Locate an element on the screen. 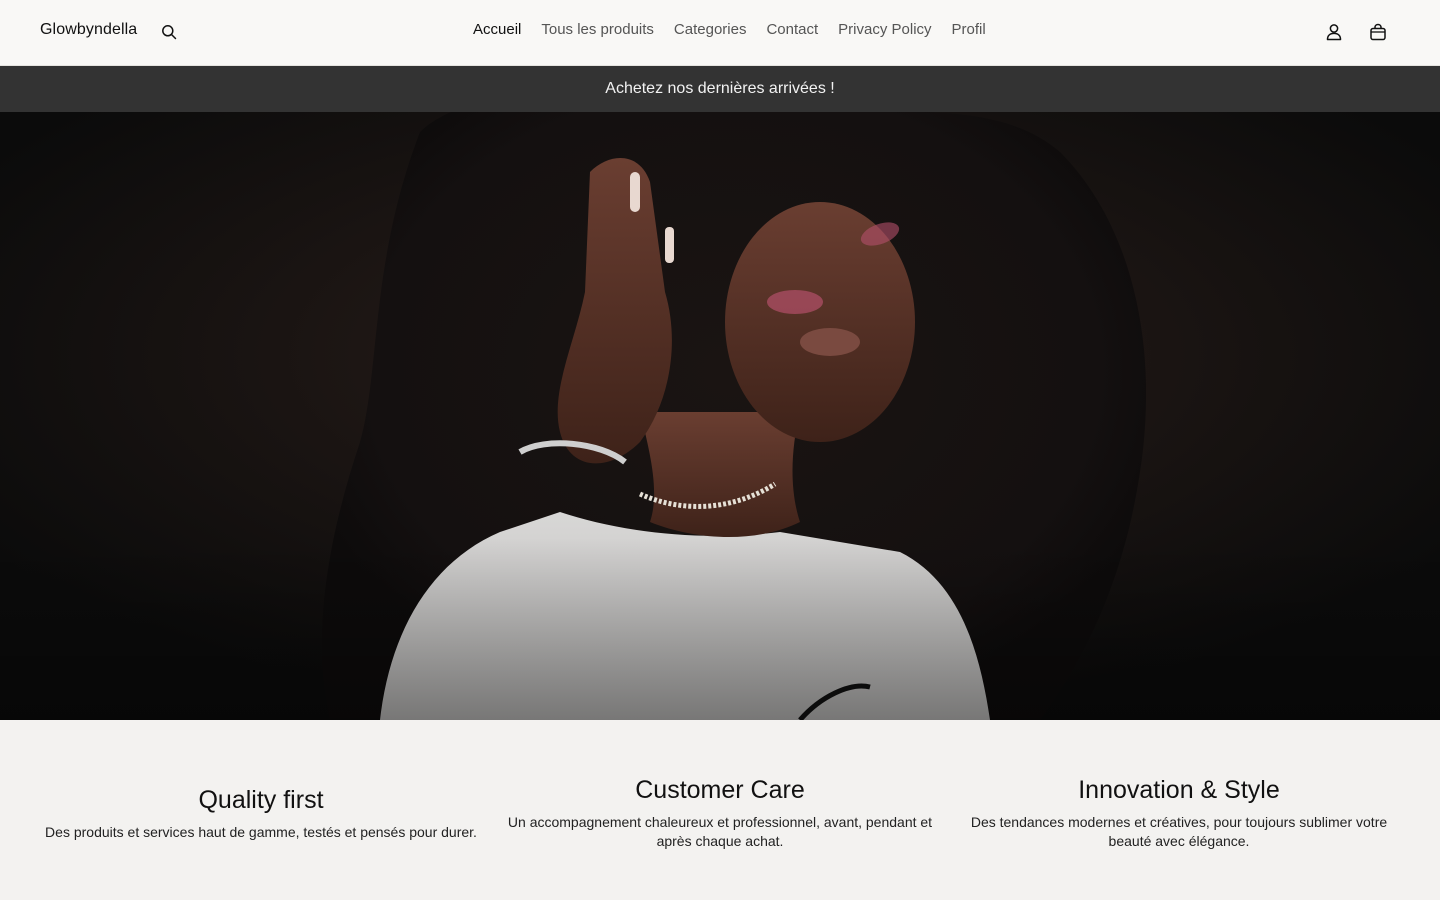 Image resolution: width=1440 pixels, height=900 pixels. nav-categories: Categories is located at coordinates (710, 29).